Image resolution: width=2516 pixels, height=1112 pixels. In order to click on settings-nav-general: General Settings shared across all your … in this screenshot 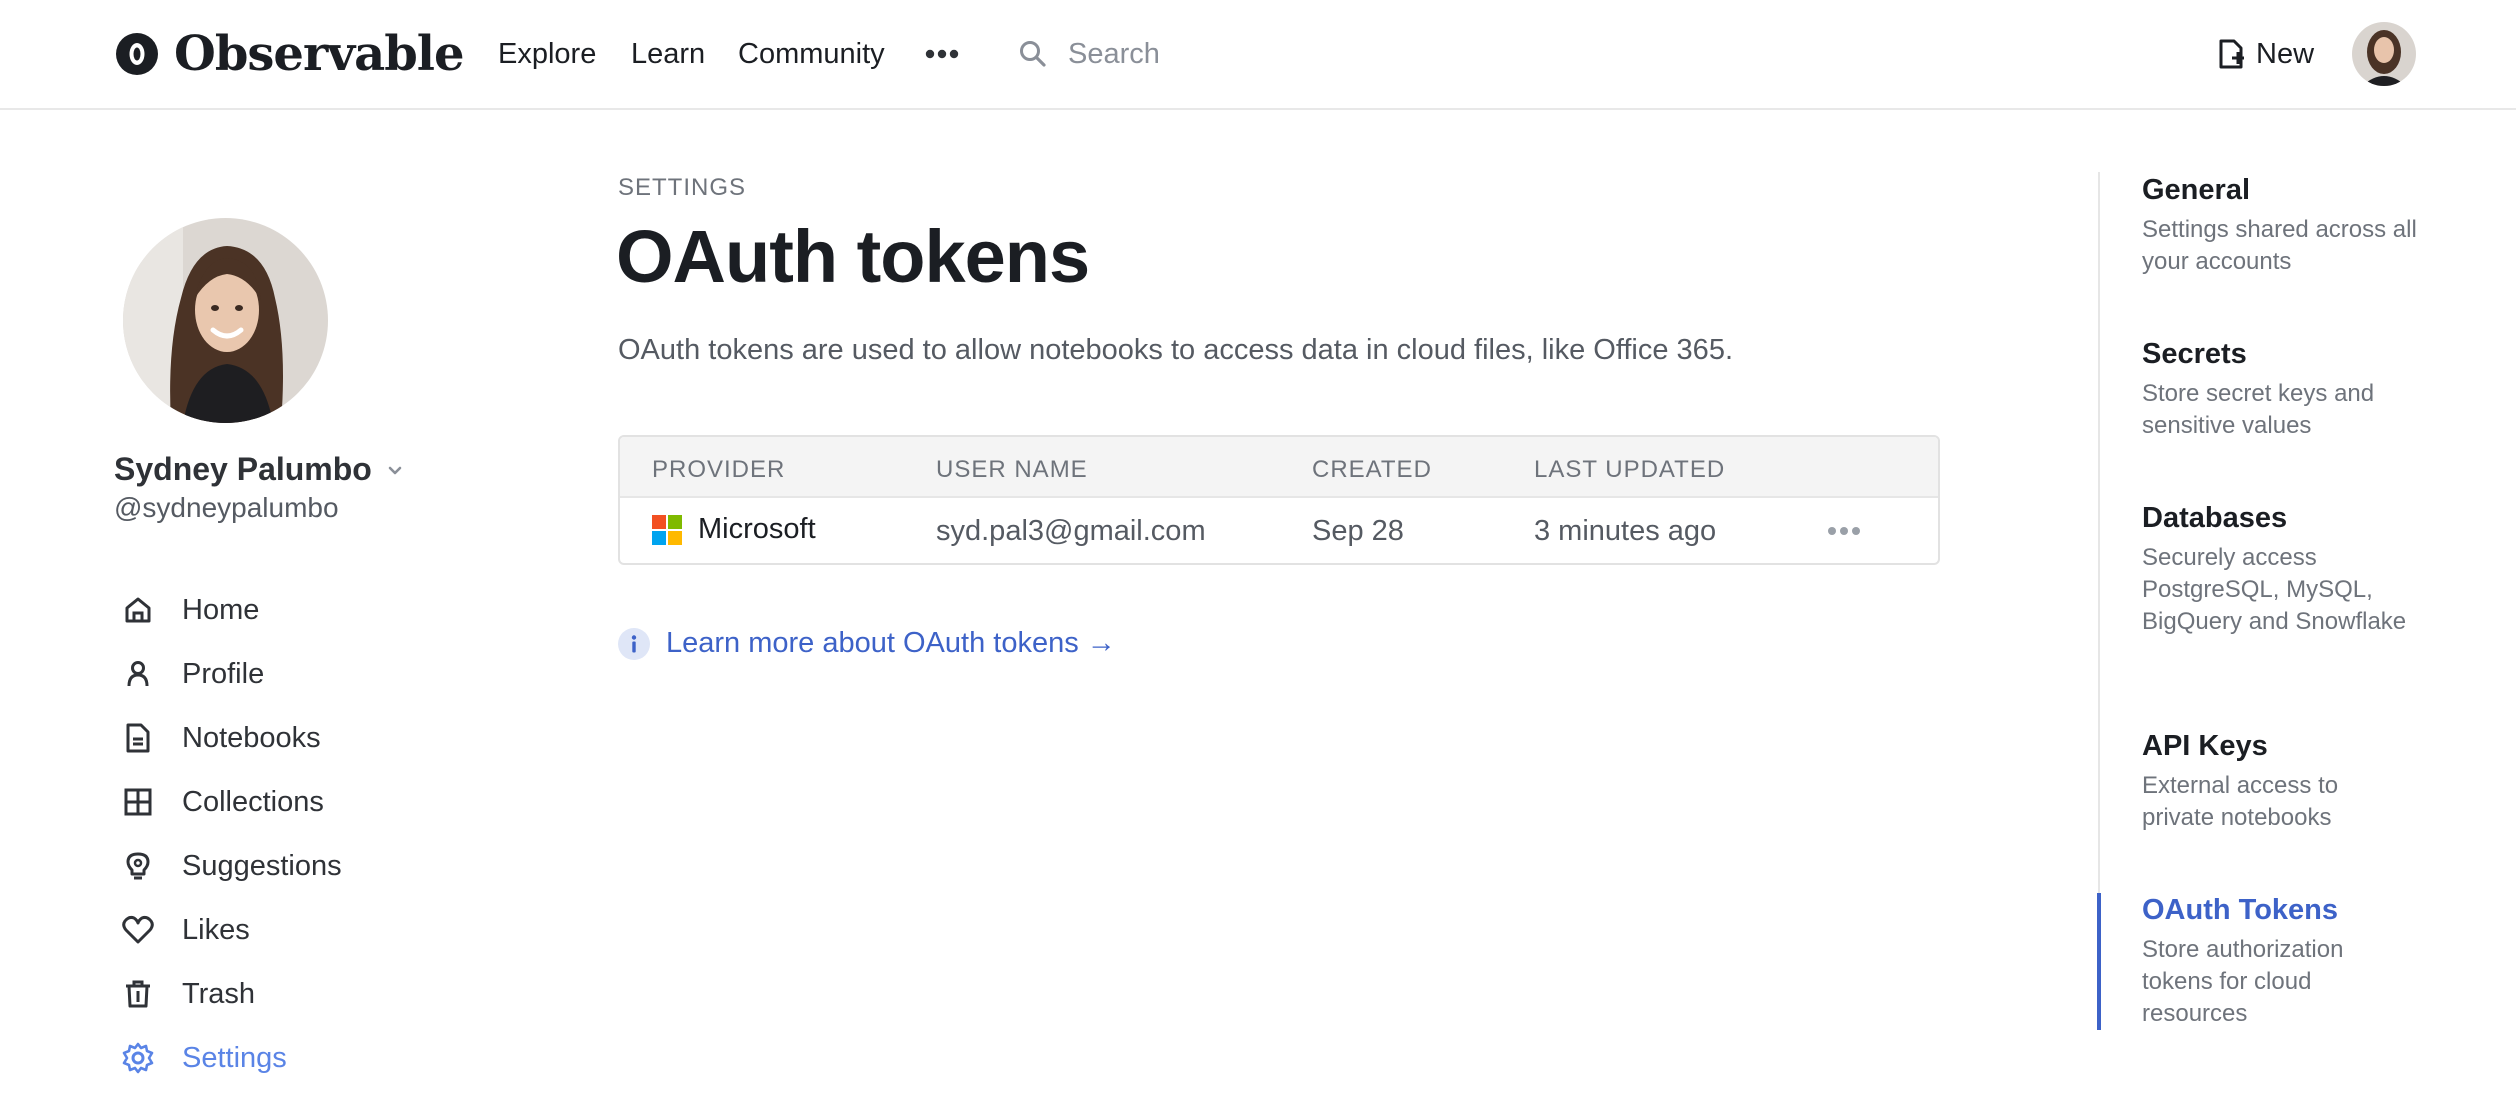, I will do `click(2292, 225)`.